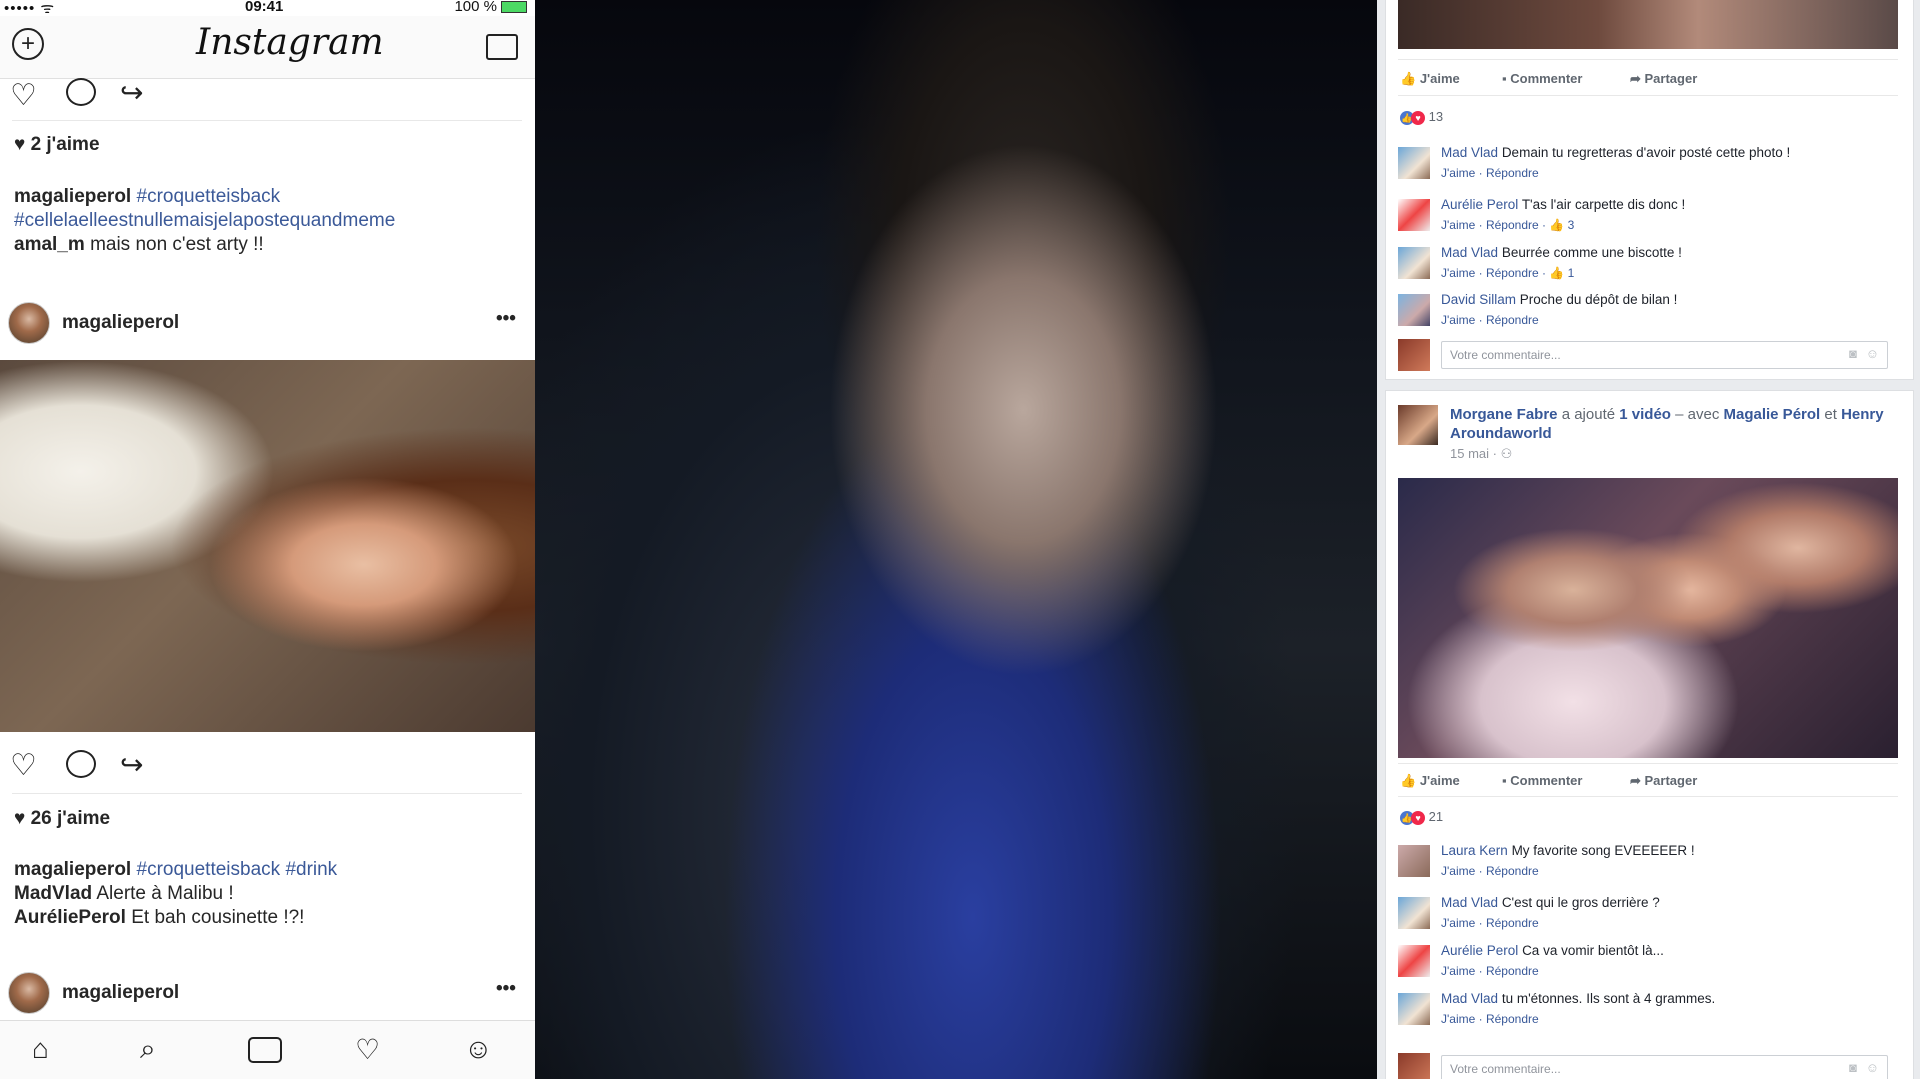 The width and height of the screenshot is (1920, 1079). Describe the element at coordinates (1421, 117) in the screenshot. I see `reactions-summary: 👍 ♥ 13` at that location.